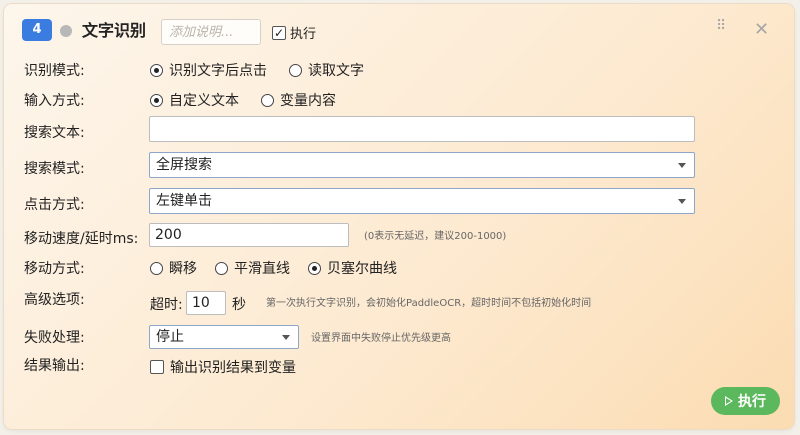  I want to click on input-mode-label: 输入方式:, so click(54, 101).